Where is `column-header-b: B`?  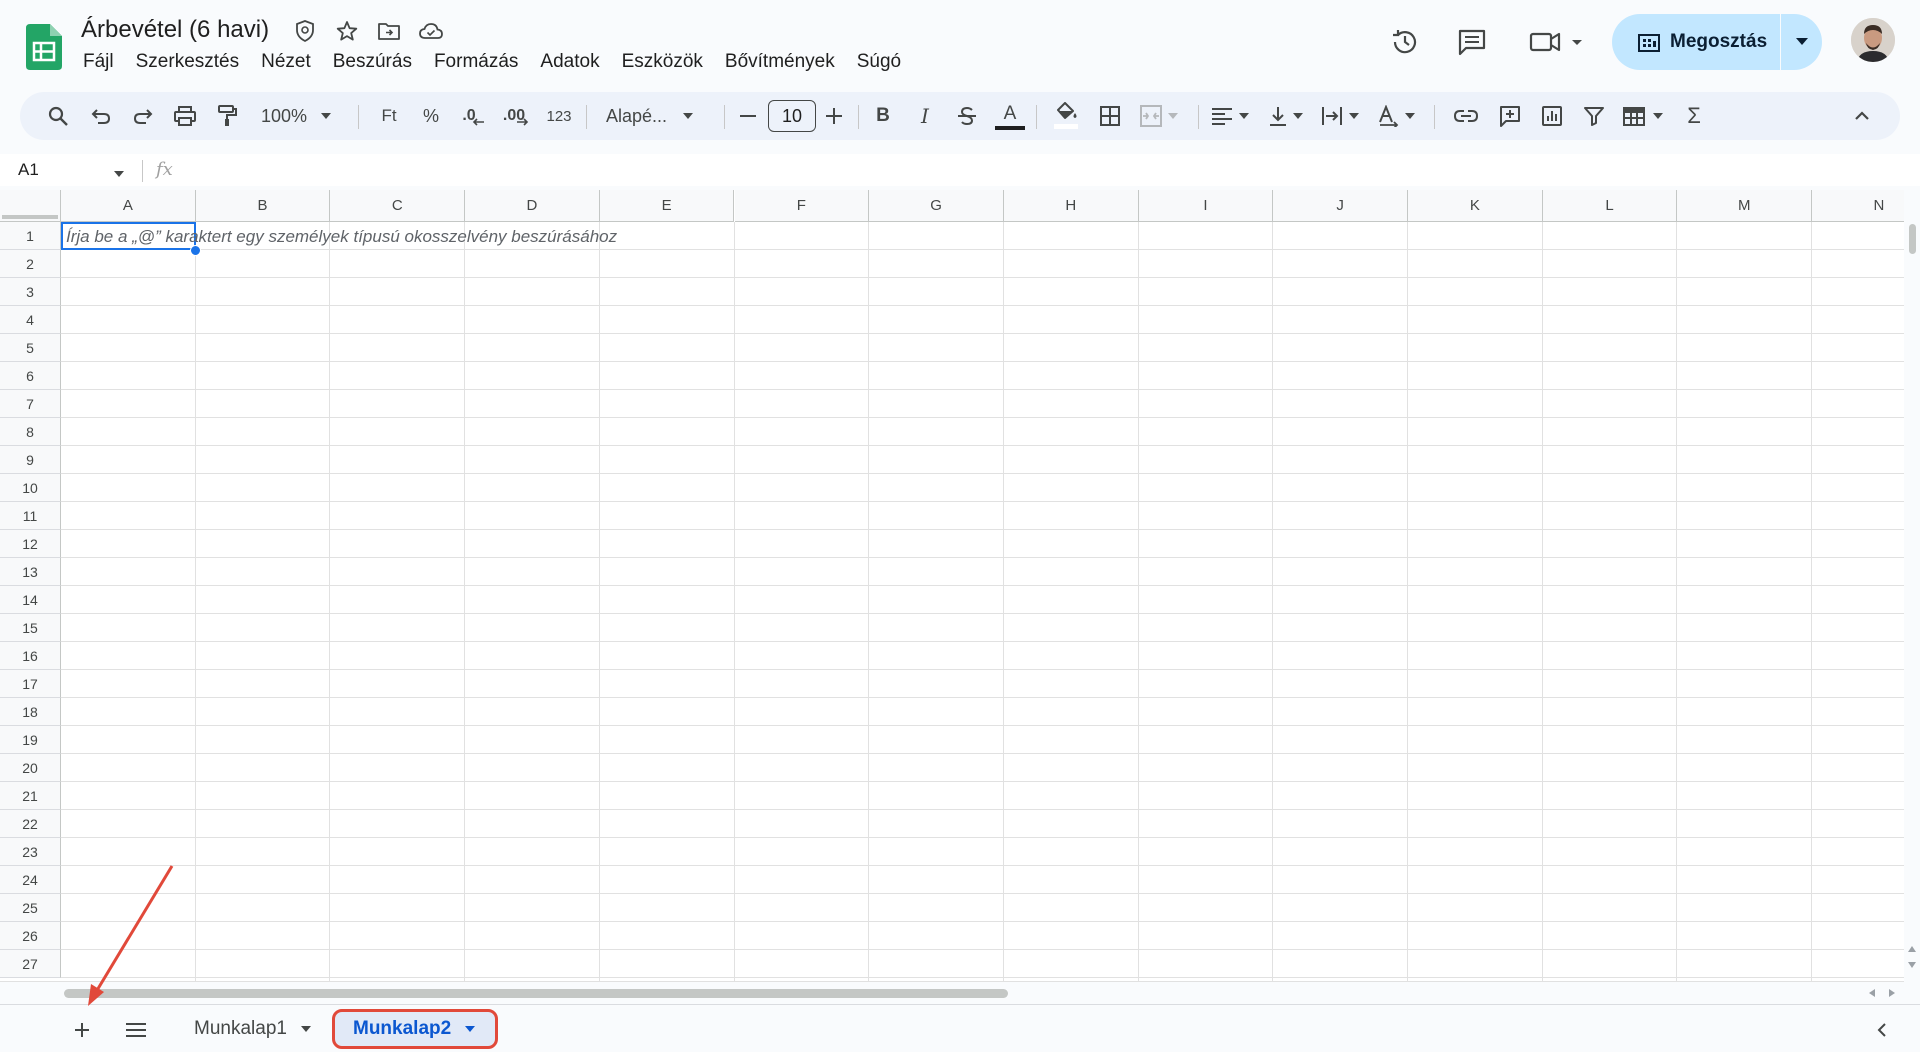 column-header-b: B is located at coordinates (263, 206).